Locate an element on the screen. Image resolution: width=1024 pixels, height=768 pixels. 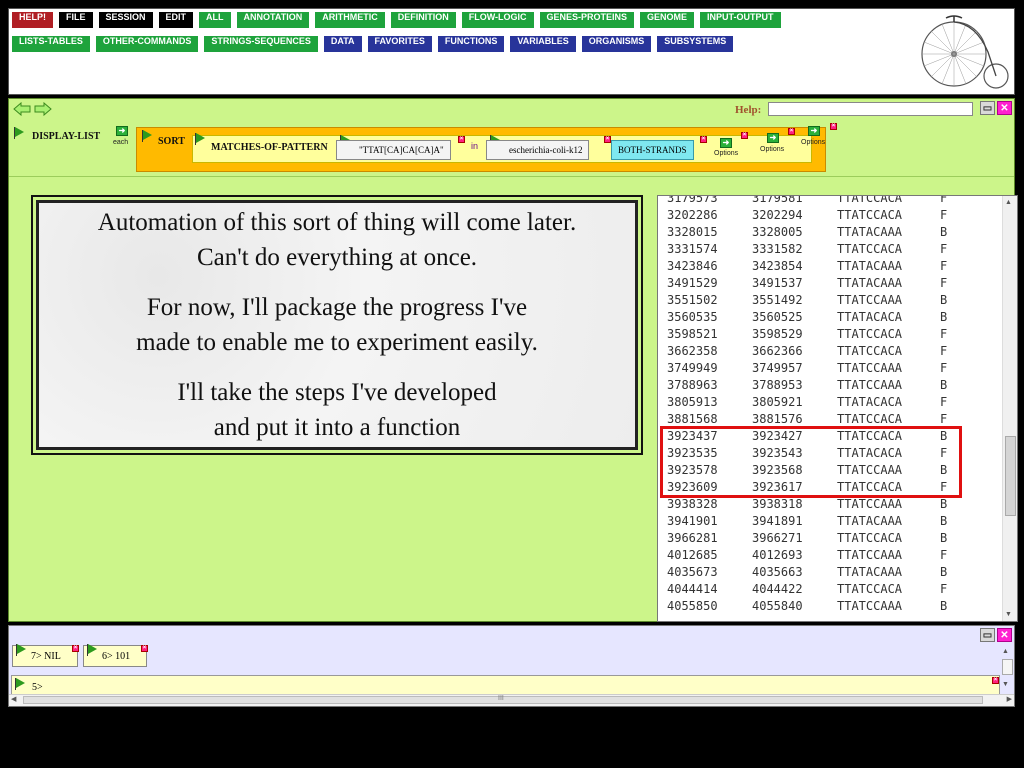
history-scroll-down-icon: ▼ is located at coordinates (1007, 684).